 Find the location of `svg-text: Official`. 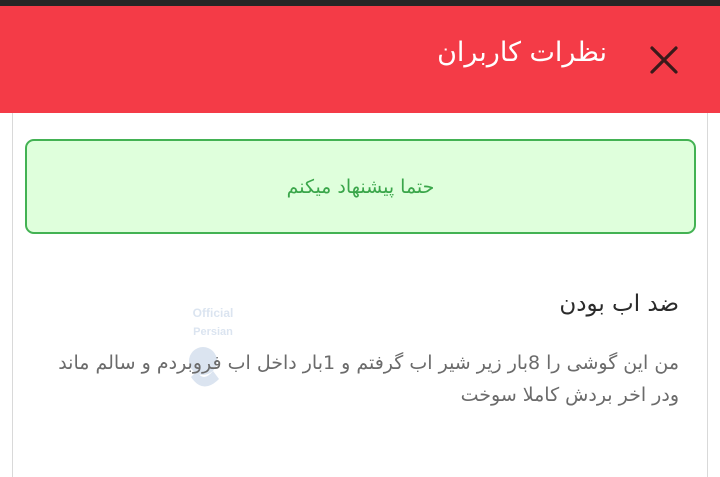

svg-text: Official is located at coordinates (213, 313).